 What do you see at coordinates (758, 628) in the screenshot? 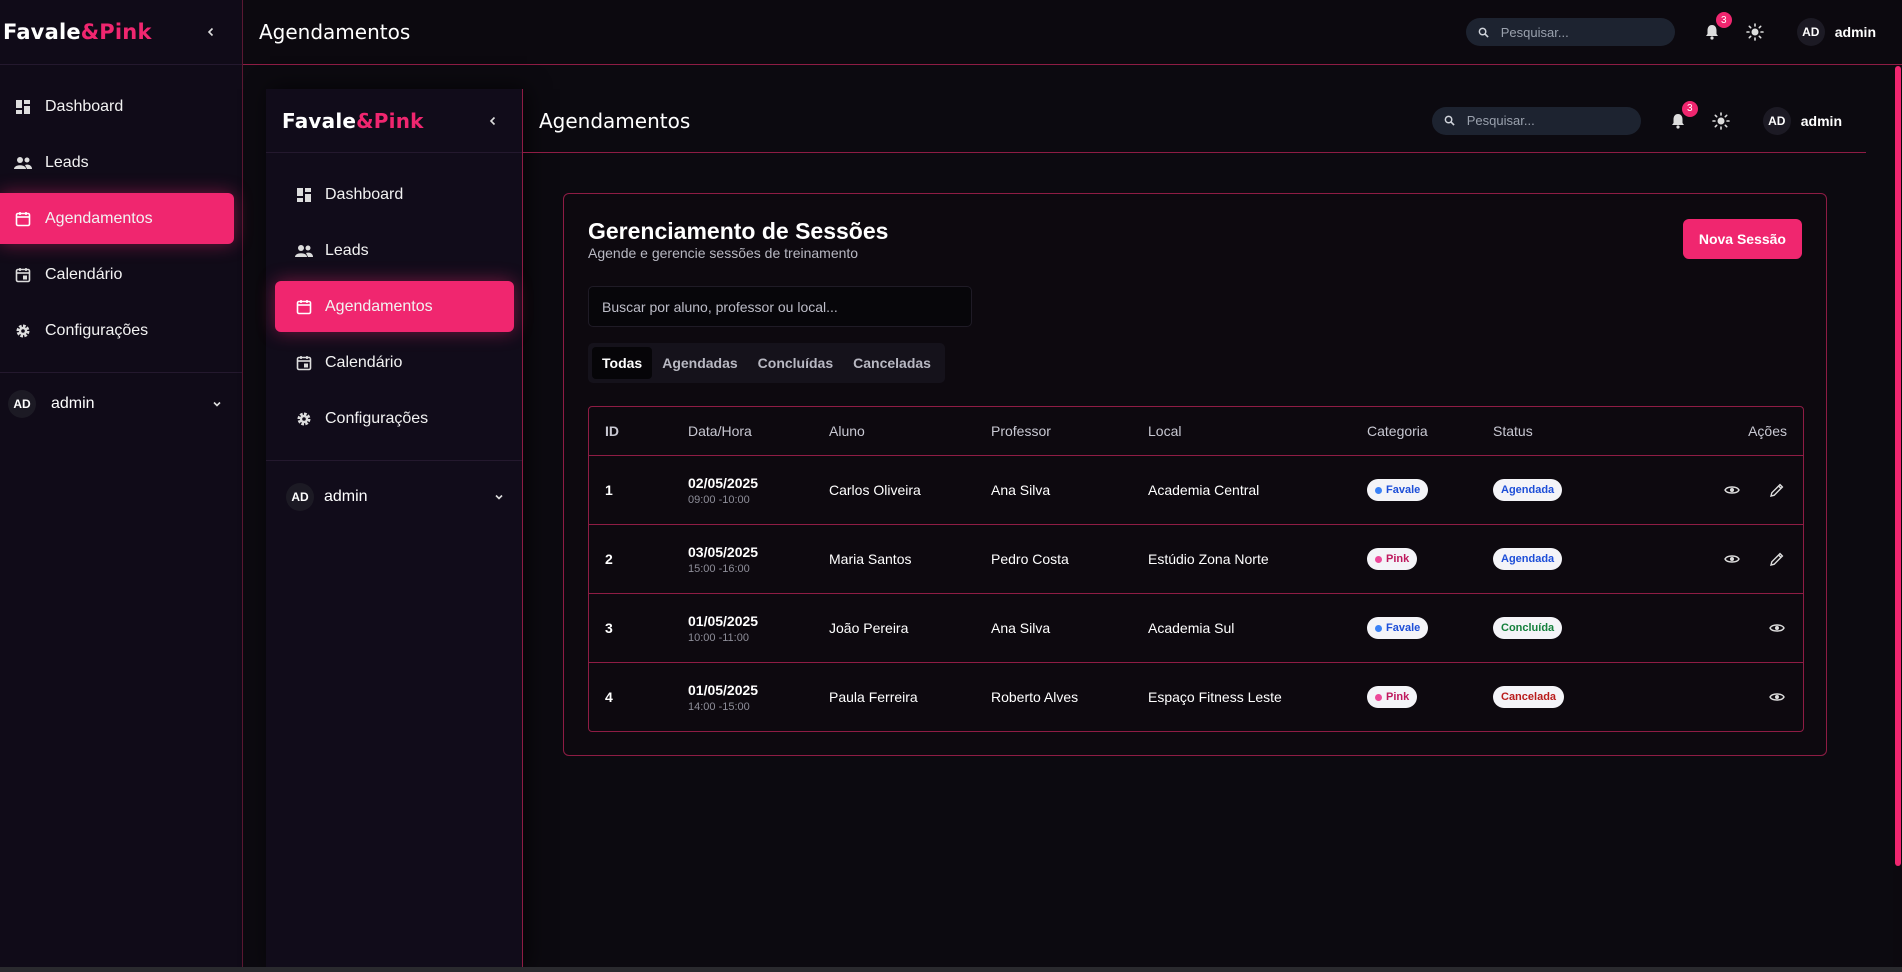
I see `cell-datetime: 01/05/2025 10:00 -11:00` at bounding box center [758, 628].